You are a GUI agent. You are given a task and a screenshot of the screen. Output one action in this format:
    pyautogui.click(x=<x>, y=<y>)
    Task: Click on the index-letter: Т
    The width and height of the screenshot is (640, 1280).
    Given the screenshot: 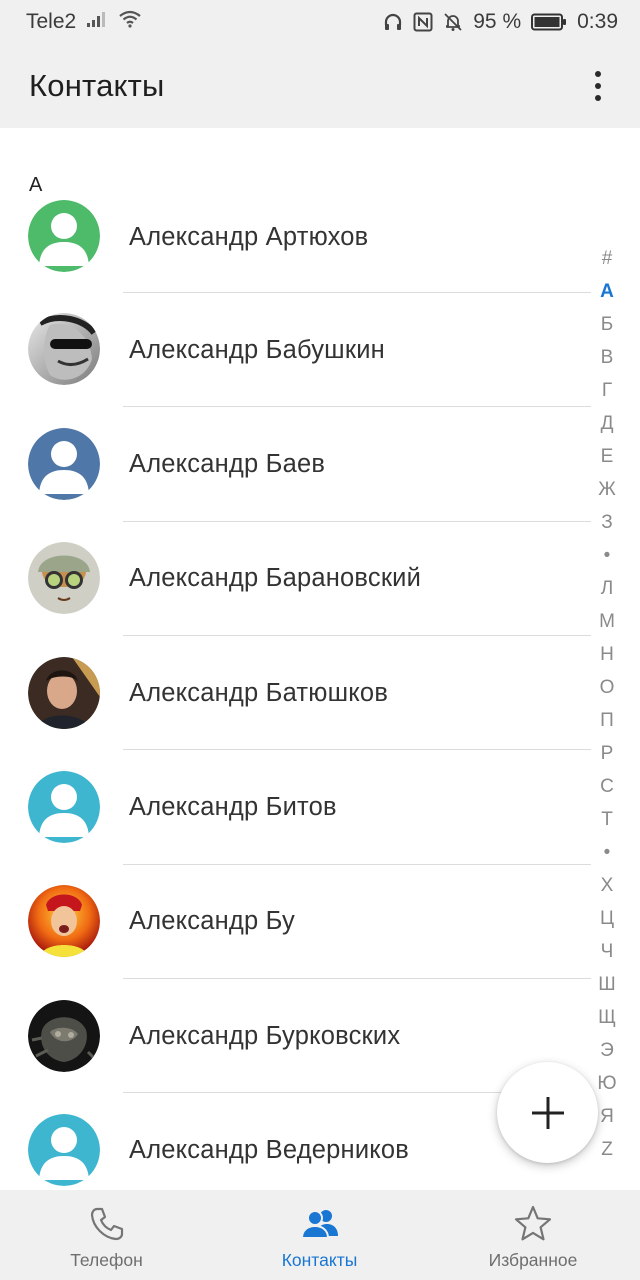 What is the action you would take?
    pyautogui.click(x=607, y=820)
    